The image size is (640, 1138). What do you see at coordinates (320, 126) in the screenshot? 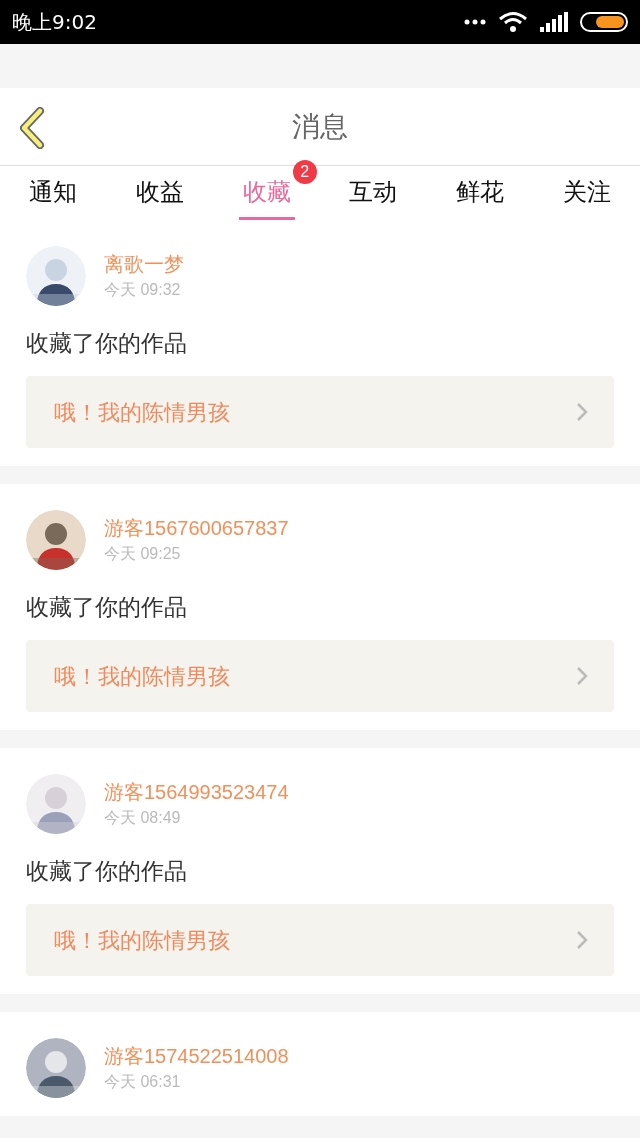
I see `page-title: 消息` at bounding box center [320, 126].